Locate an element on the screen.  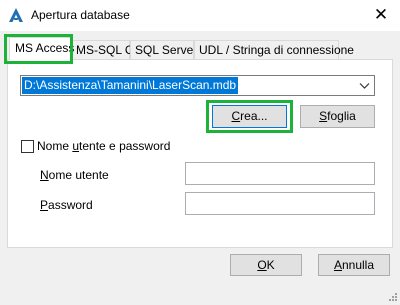
tab-ms-sql-ce: MS-SQL CE is located at coordinates (106, 50).